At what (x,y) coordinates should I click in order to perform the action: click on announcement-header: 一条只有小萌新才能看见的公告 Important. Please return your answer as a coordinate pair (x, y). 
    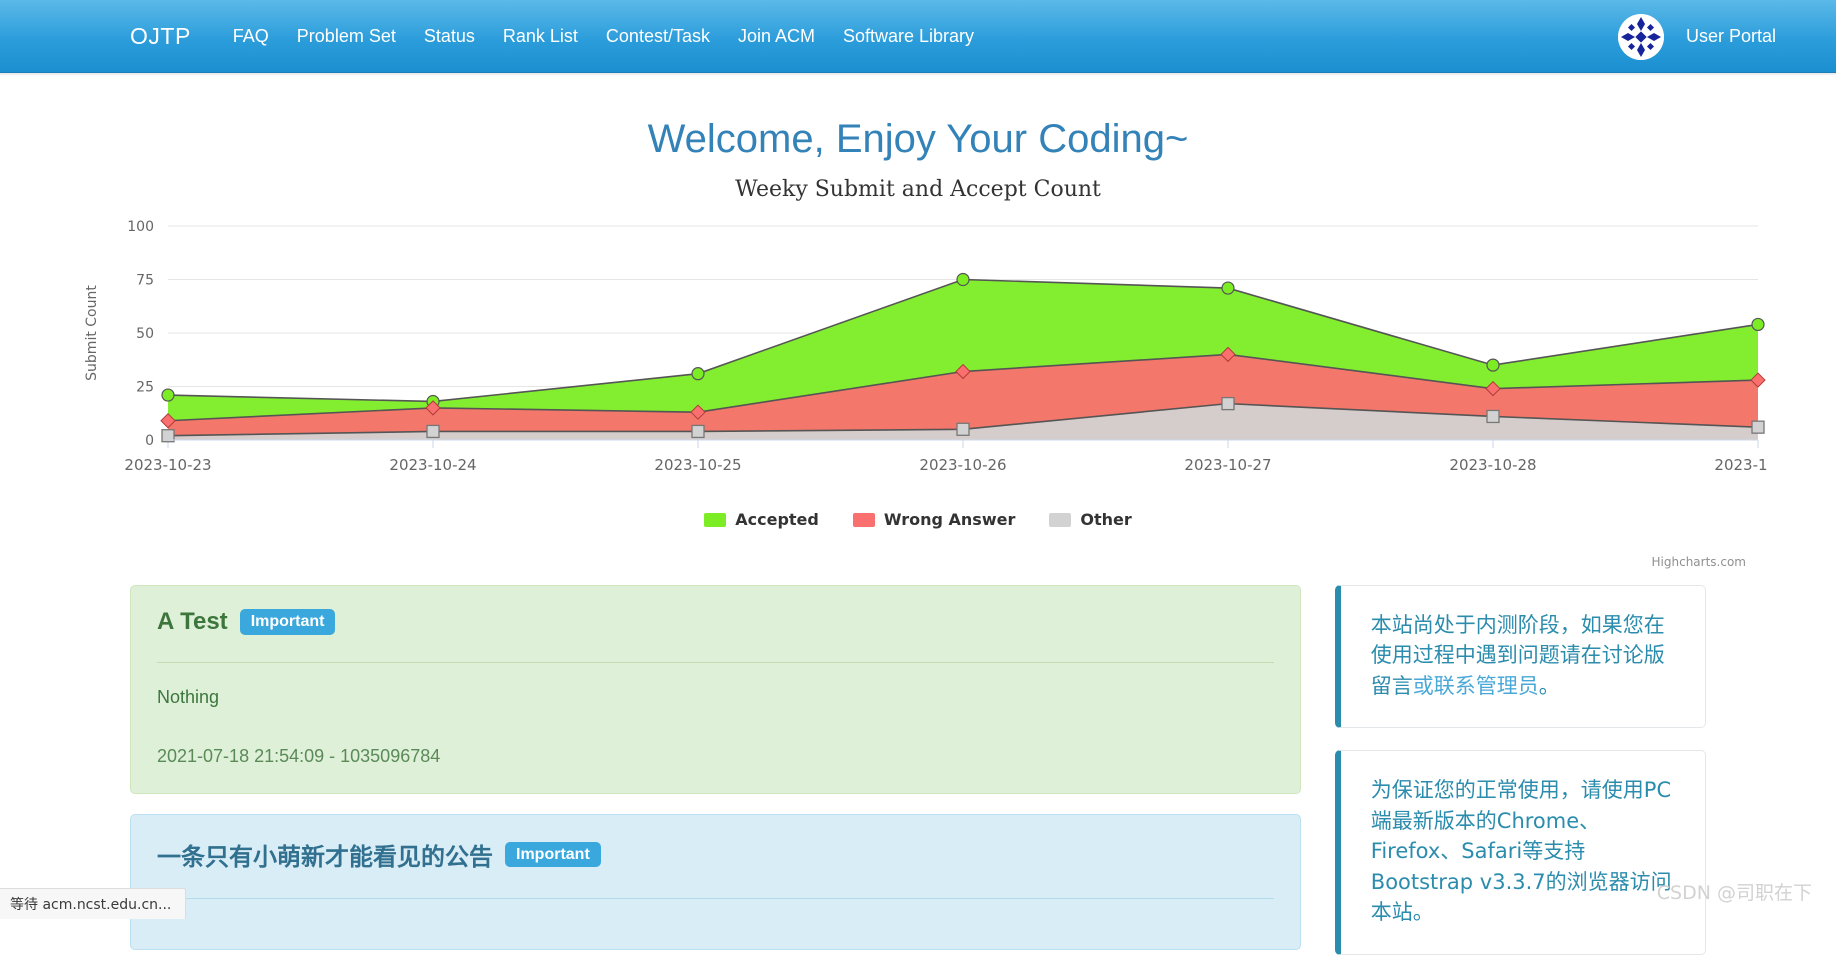
    Looking at the image, I should click on (715, 854).